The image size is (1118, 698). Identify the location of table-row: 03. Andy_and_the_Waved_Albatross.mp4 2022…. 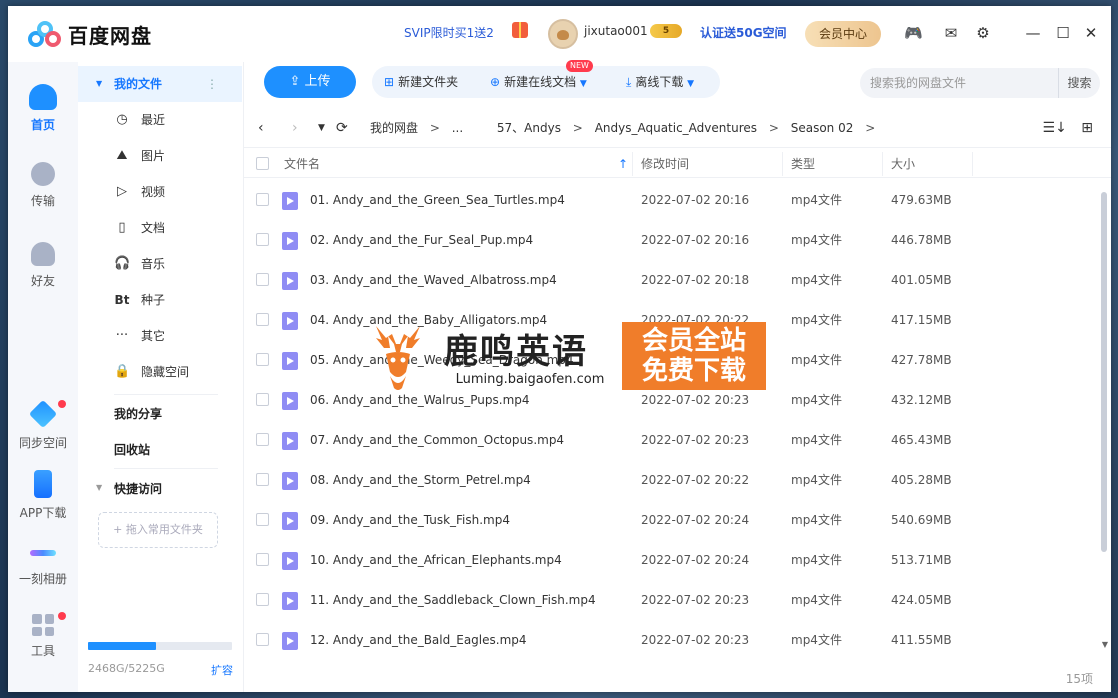
(669, 280).